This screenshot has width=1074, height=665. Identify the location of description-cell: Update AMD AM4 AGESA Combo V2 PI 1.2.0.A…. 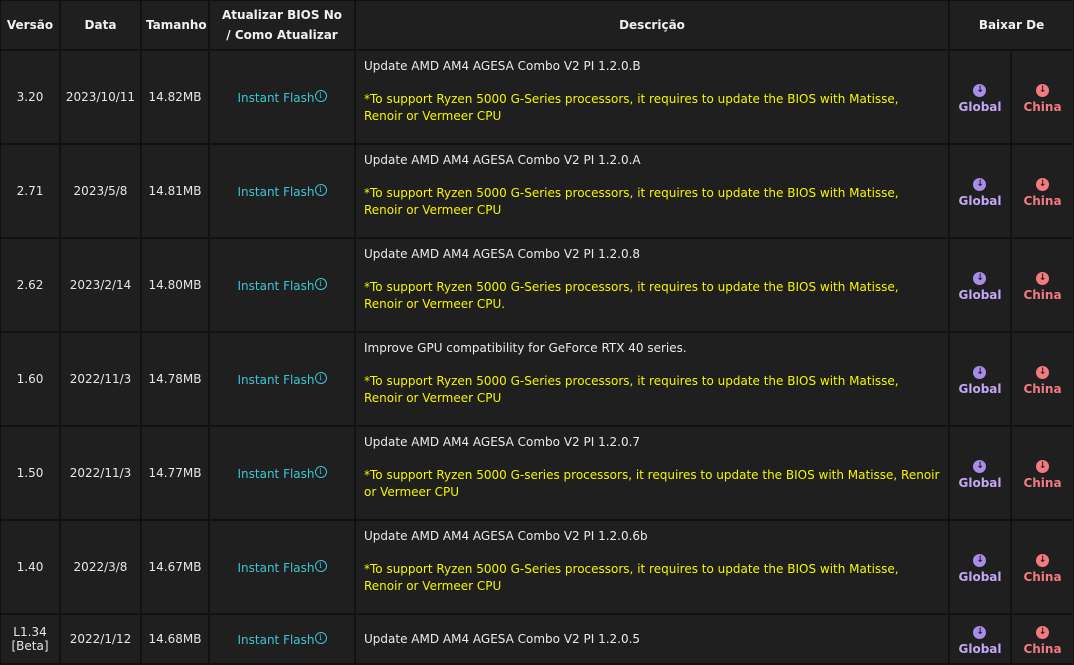
(652, 191).